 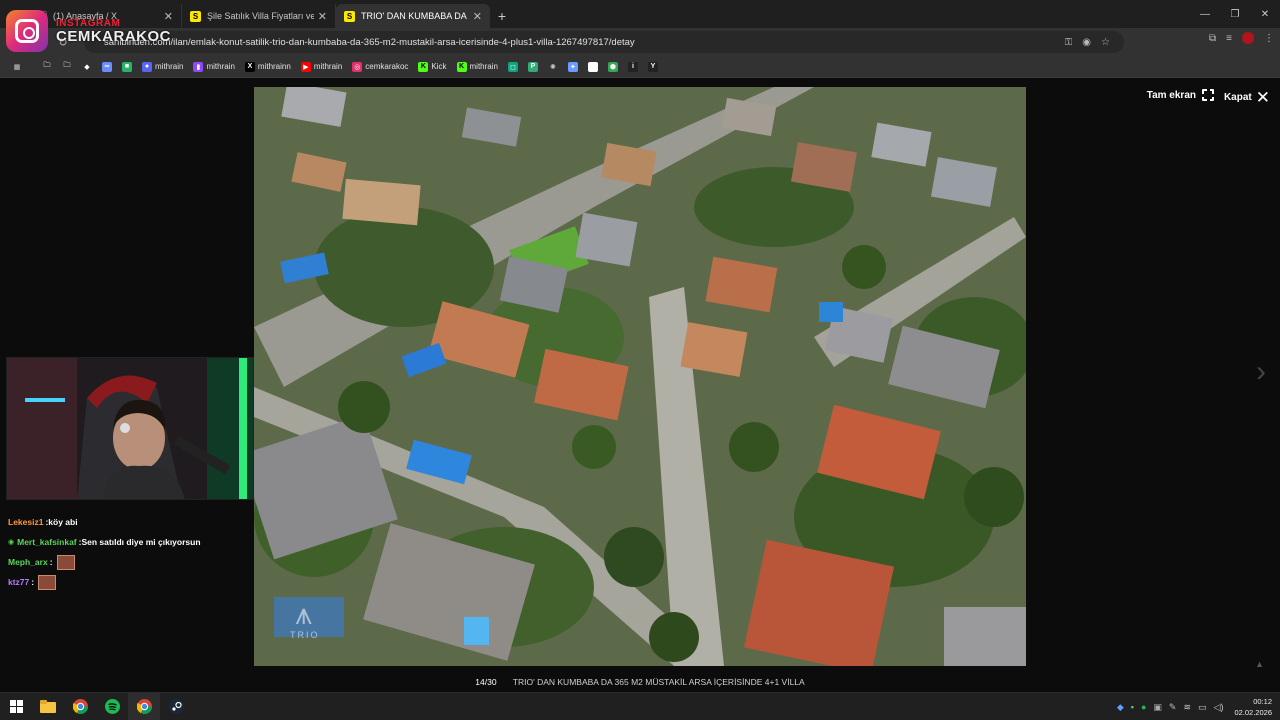 I want to click on discord-icon: ●, so click(x=147, y=66).